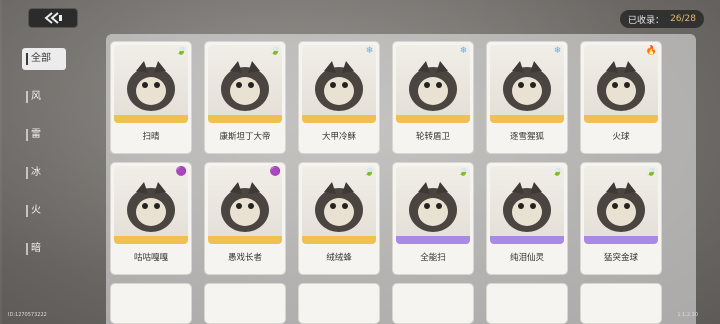 The image size is (720, 324). I want to click on creature-card: 🍃 扫晴, so click(151, 97).